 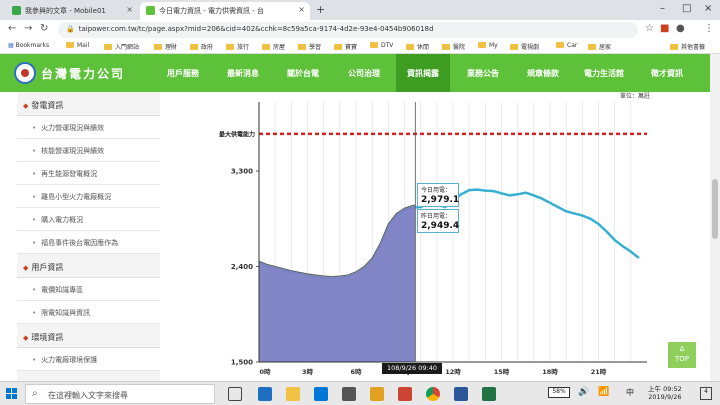 I want to click on nav-item: 最新消息, so click(x=243, y=73).